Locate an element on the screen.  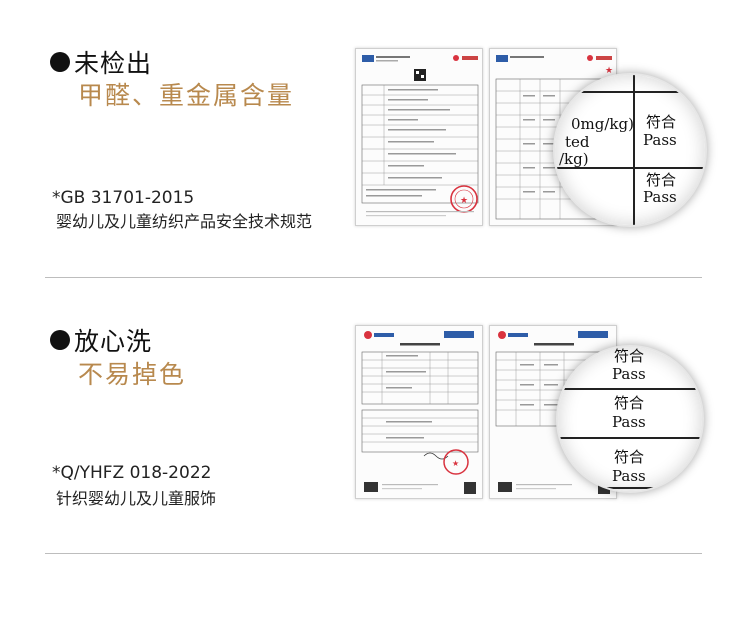
heading-text: 未检出 is located at coordinates (113, 63).